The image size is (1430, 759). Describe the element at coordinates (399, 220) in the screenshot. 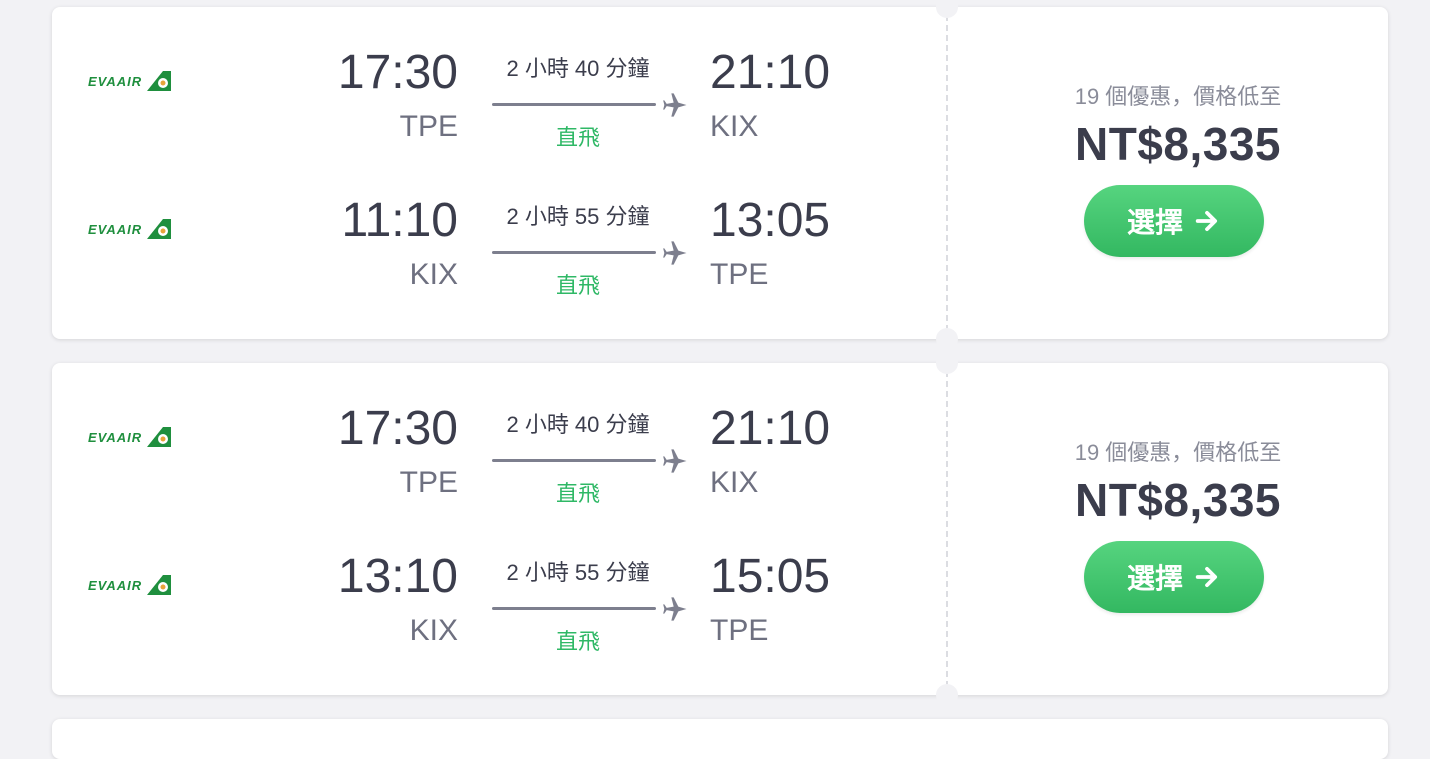

I see `departure-time: 11:10` at that location.